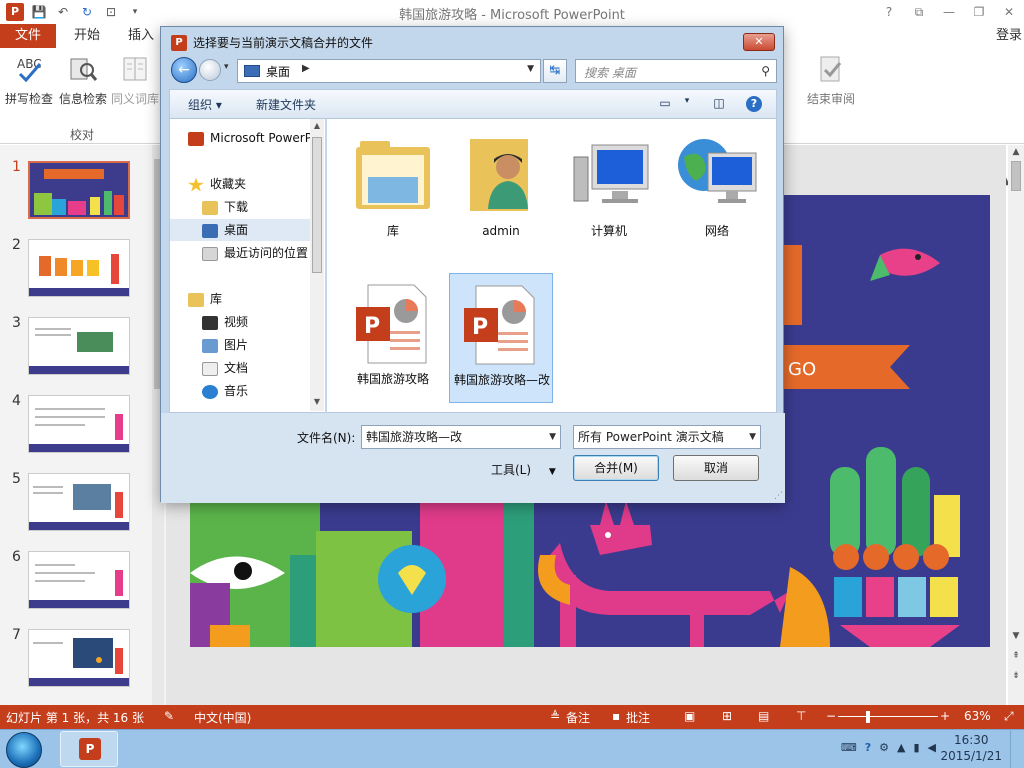 The image size is (1024, 768). Describe the element at coordinates (141, 36) in the screenshot. I see `tab-insert: 插入` at that location.